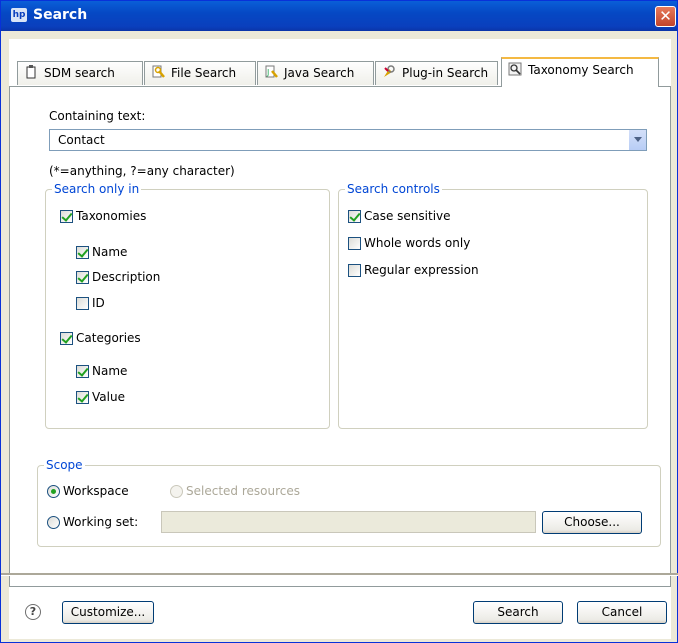 The height and width of the screenshot is (643, 678). What do you see at coordinates (665, 16) in the screenshot?
I see `close-button: ✕` at bounding box center [665, 16].